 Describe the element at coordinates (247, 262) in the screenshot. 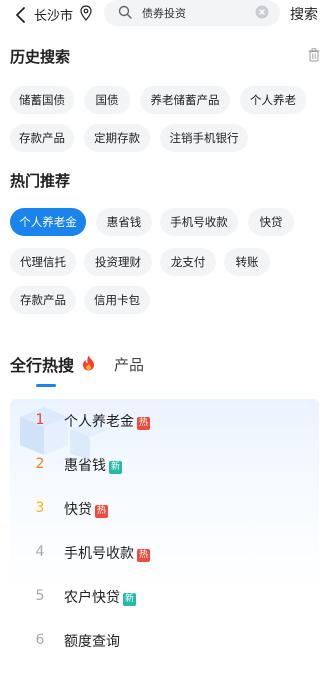

I see `recommend-chip: 转账` at that location.